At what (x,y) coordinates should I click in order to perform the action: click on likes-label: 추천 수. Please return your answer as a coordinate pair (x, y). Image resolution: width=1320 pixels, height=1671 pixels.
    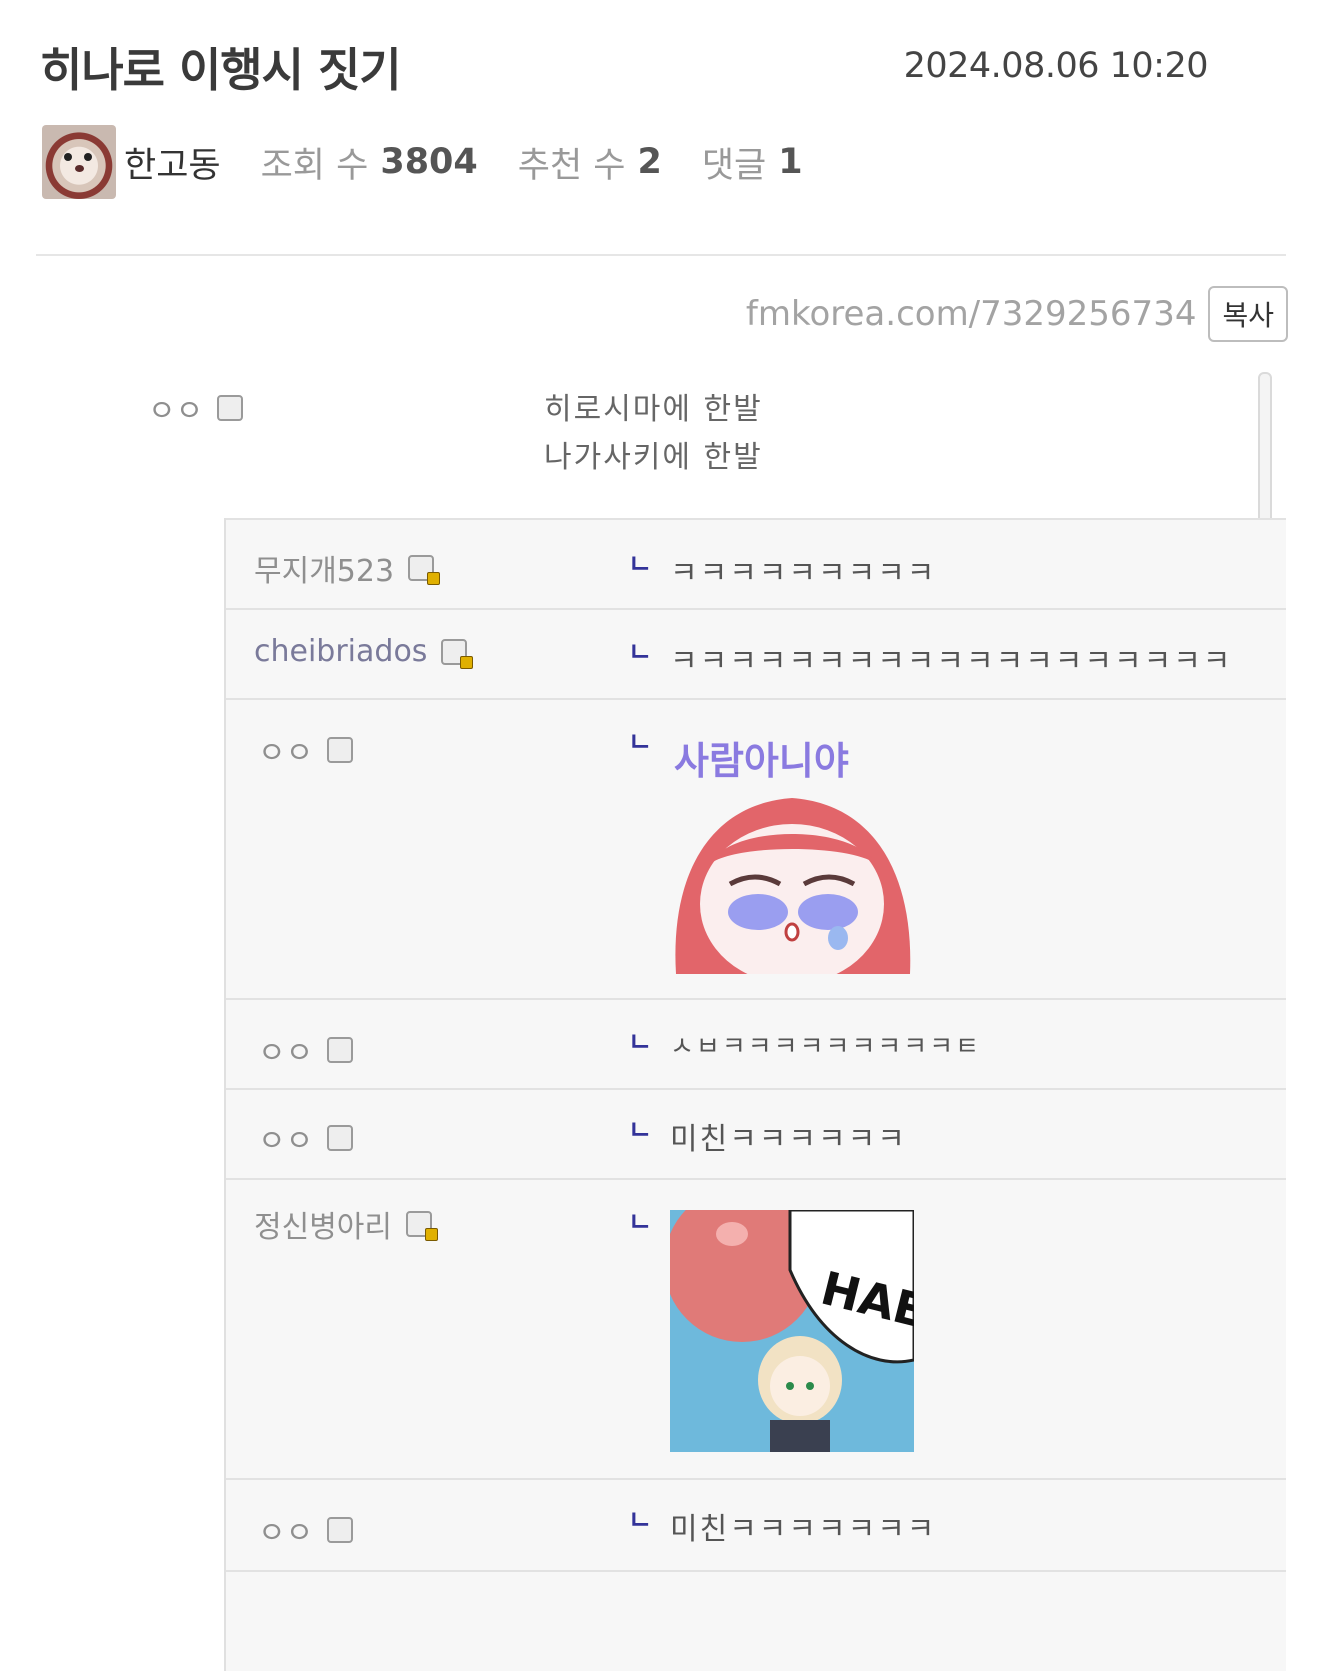
    Looking at the image, I should click on (571, 165).